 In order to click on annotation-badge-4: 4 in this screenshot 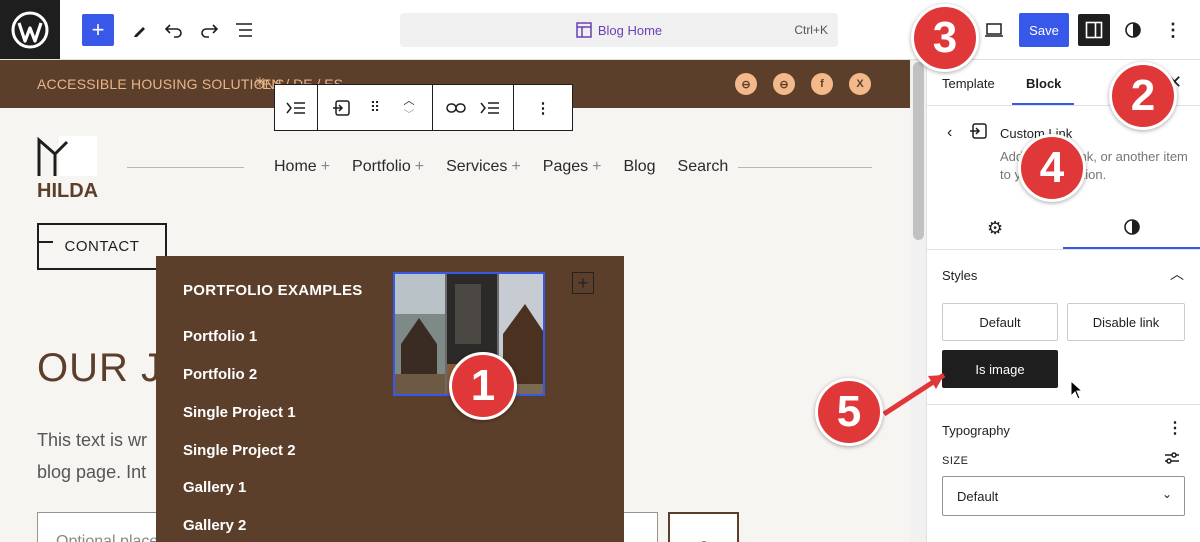, I will do `click(1052, 168)`.